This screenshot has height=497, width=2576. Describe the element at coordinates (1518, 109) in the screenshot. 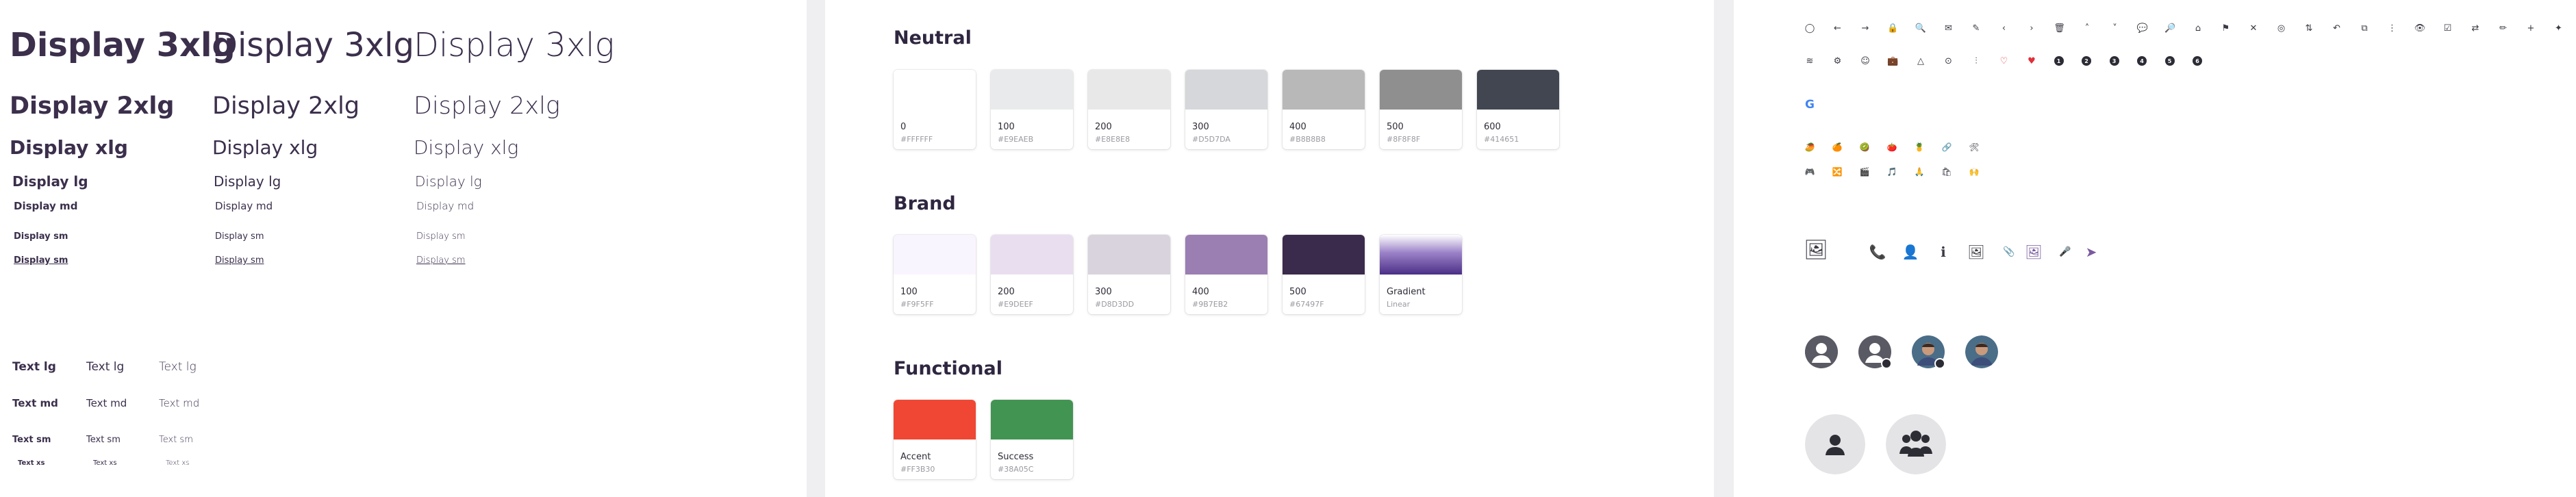

I see `neutral-swatch-600: 600 #414651` at that location.